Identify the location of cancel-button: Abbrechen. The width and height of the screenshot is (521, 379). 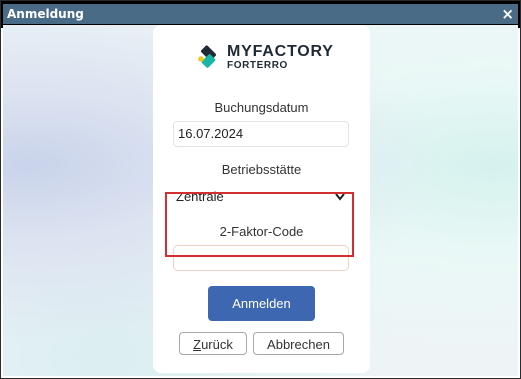
(298, 343).